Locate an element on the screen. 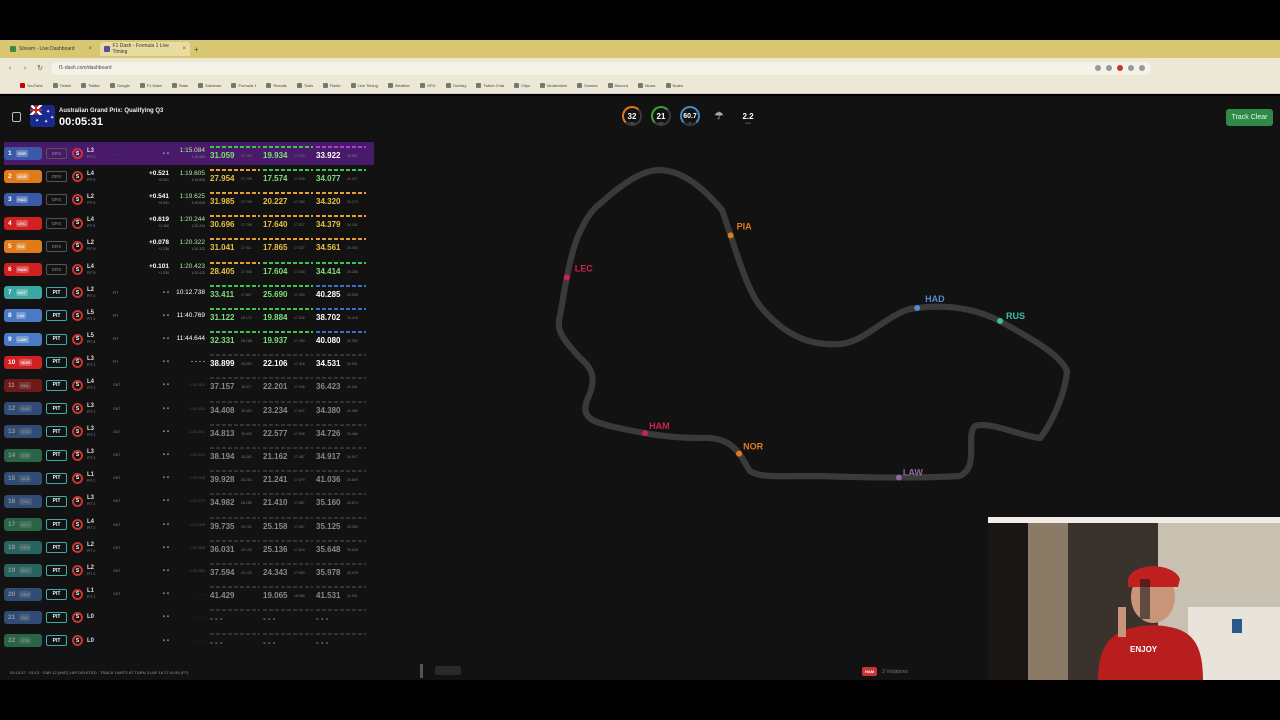 The height and width of the screenshot is (720, 1280). driver-row: 22 STR PIT S L0- -- - - -- - -- - -- - - is located at coordinates (189, 640).